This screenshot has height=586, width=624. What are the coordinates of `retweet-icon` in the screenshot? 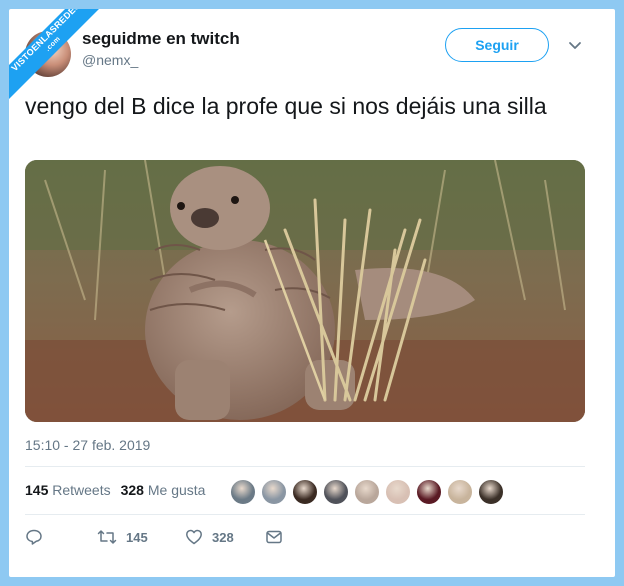 It's located at (107, 537).